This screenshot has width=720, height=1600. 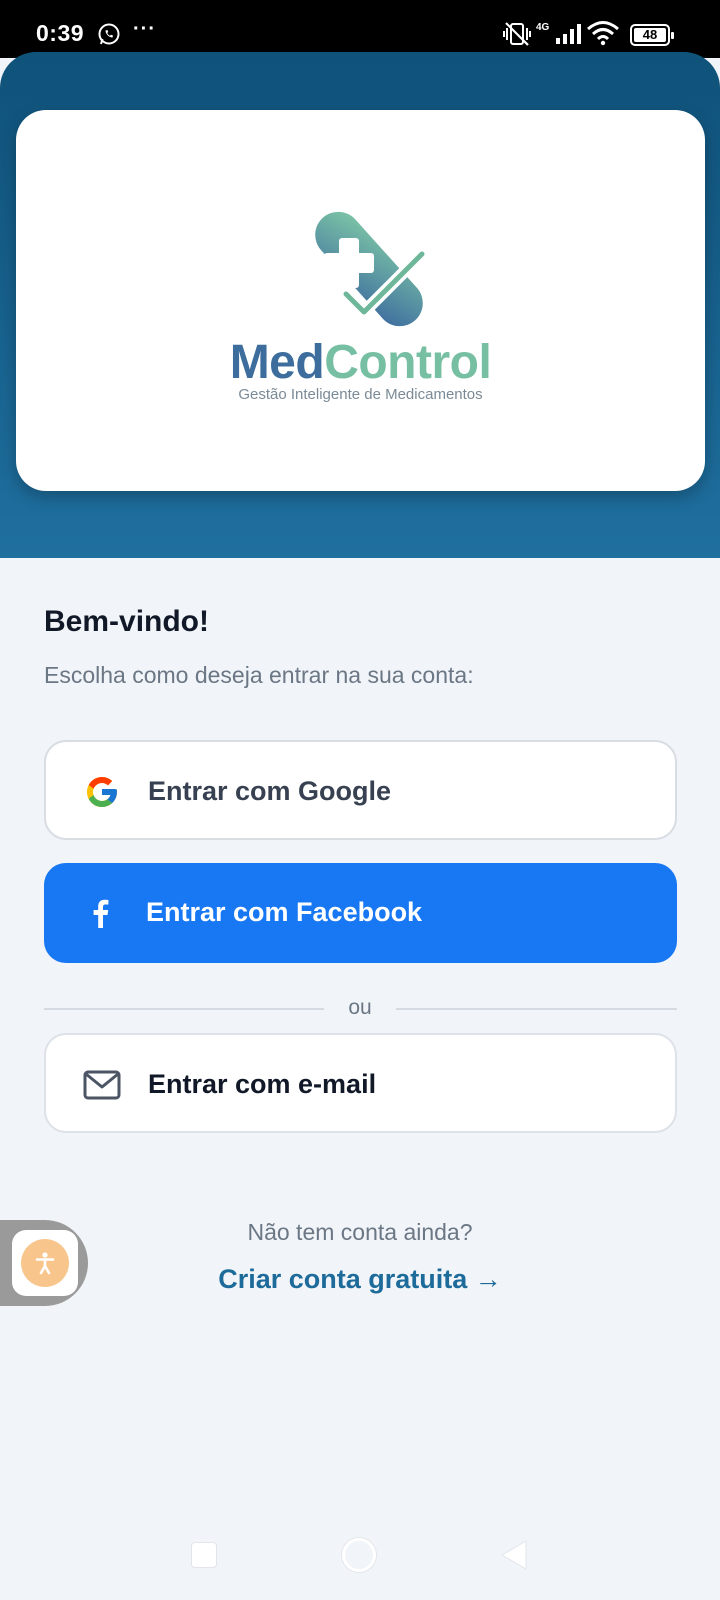 I want to click on divider-line-left, so click(x=184, y=1009).